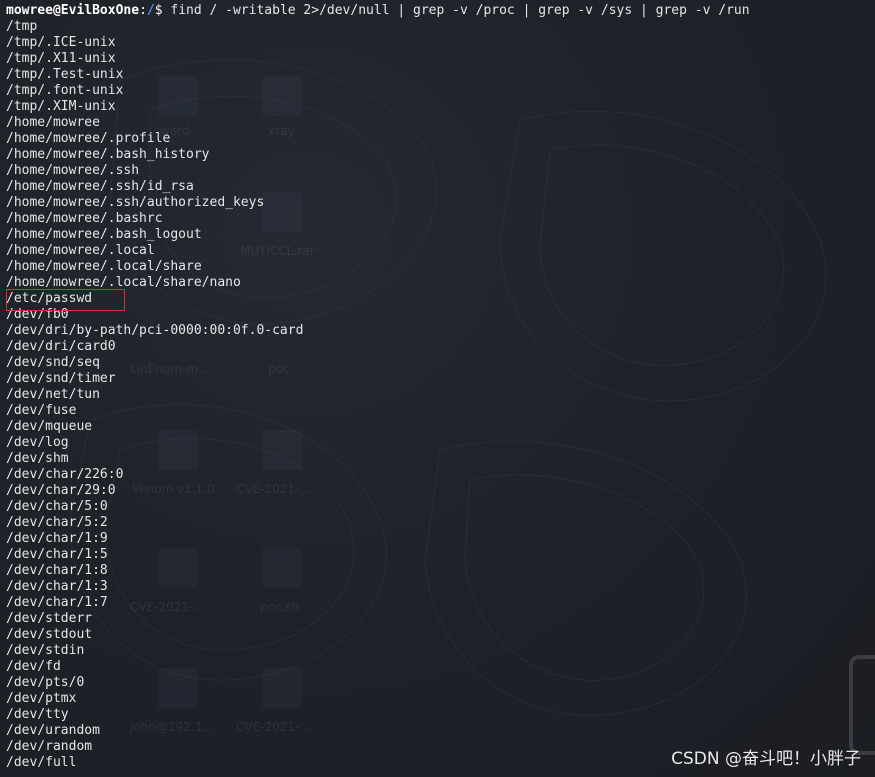  I want to click on output-line: /home/mowree/.local/share/nano, so click(123, 282).